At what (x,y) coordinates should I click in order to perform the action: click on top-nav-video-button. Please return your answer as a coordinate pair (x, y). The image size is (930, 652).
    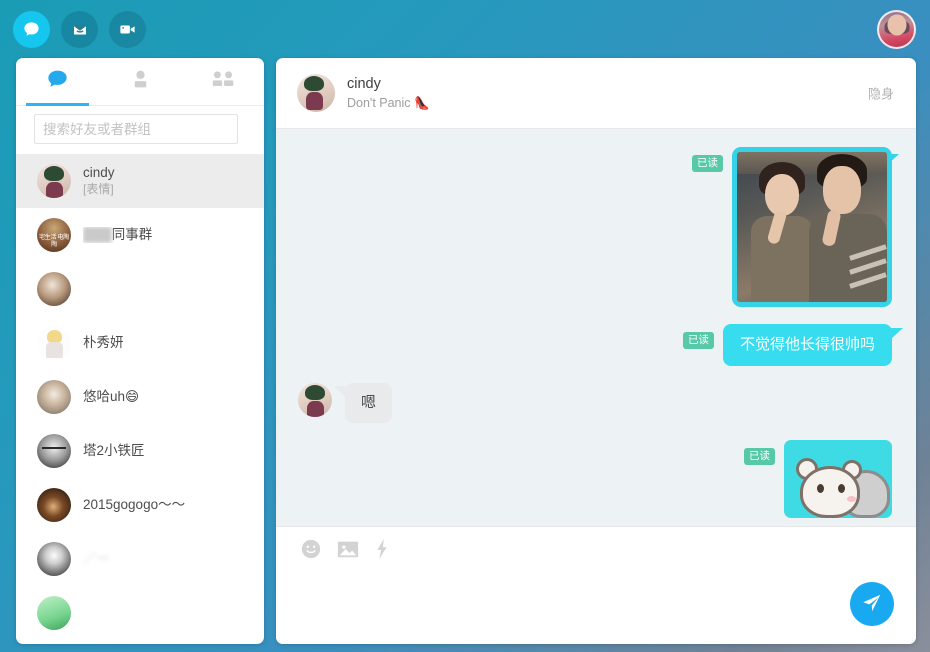
    Looking at the image, I should click on (127, 29).